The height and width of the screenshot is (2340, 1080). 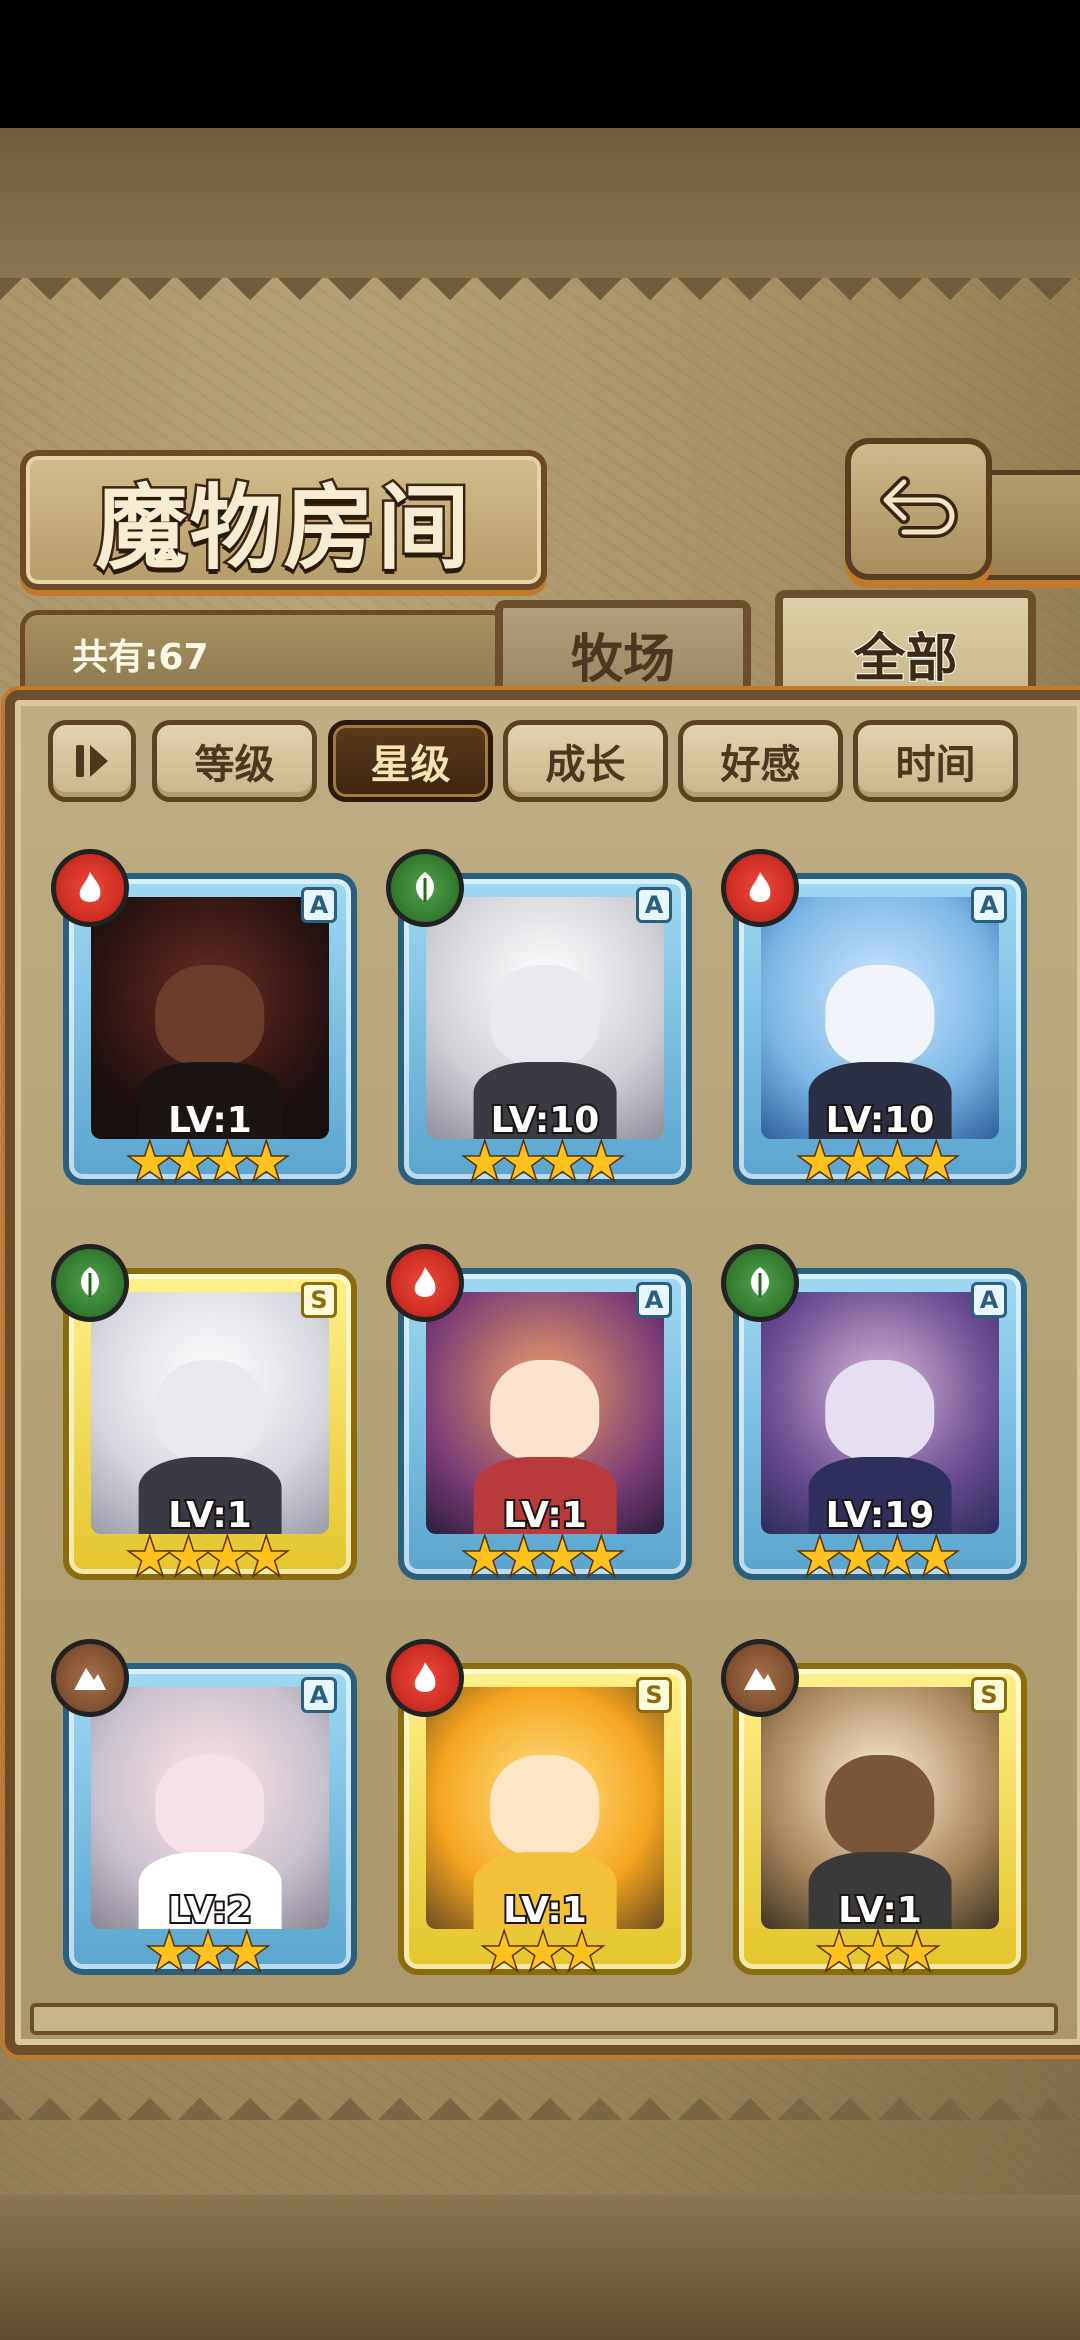 What do you see at coordinates (540, 203) in the screenshot?
I see `top-map-band` at bounding box center [540, 203].